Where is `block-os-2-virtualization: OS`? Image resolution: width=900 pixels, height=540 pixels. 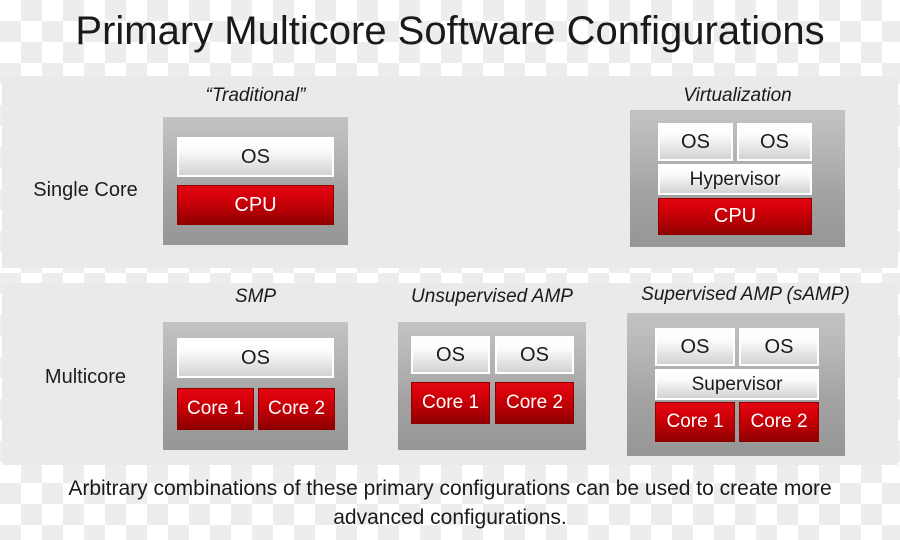 block-os-2-virtualization: OS is located at coordinates (774, 142).